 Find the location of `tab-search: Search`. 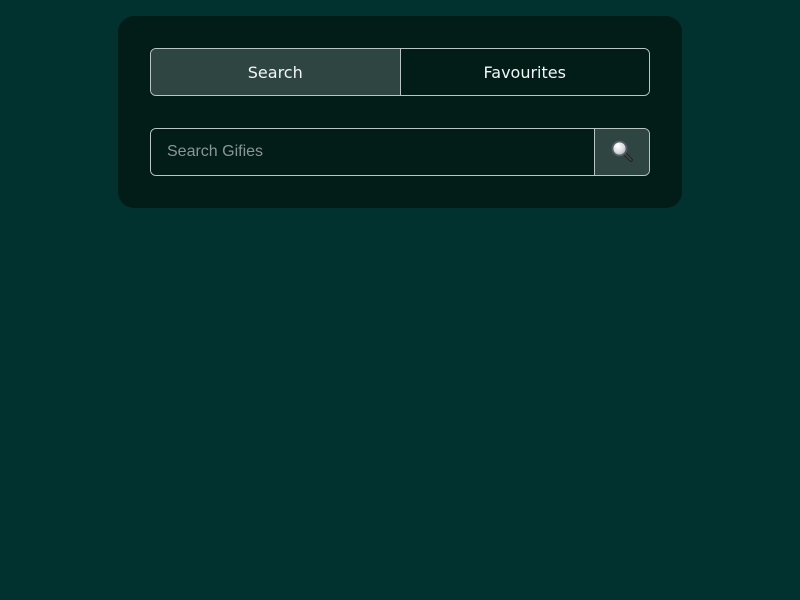

tab-search: Search is located at coordinates (275, 72).